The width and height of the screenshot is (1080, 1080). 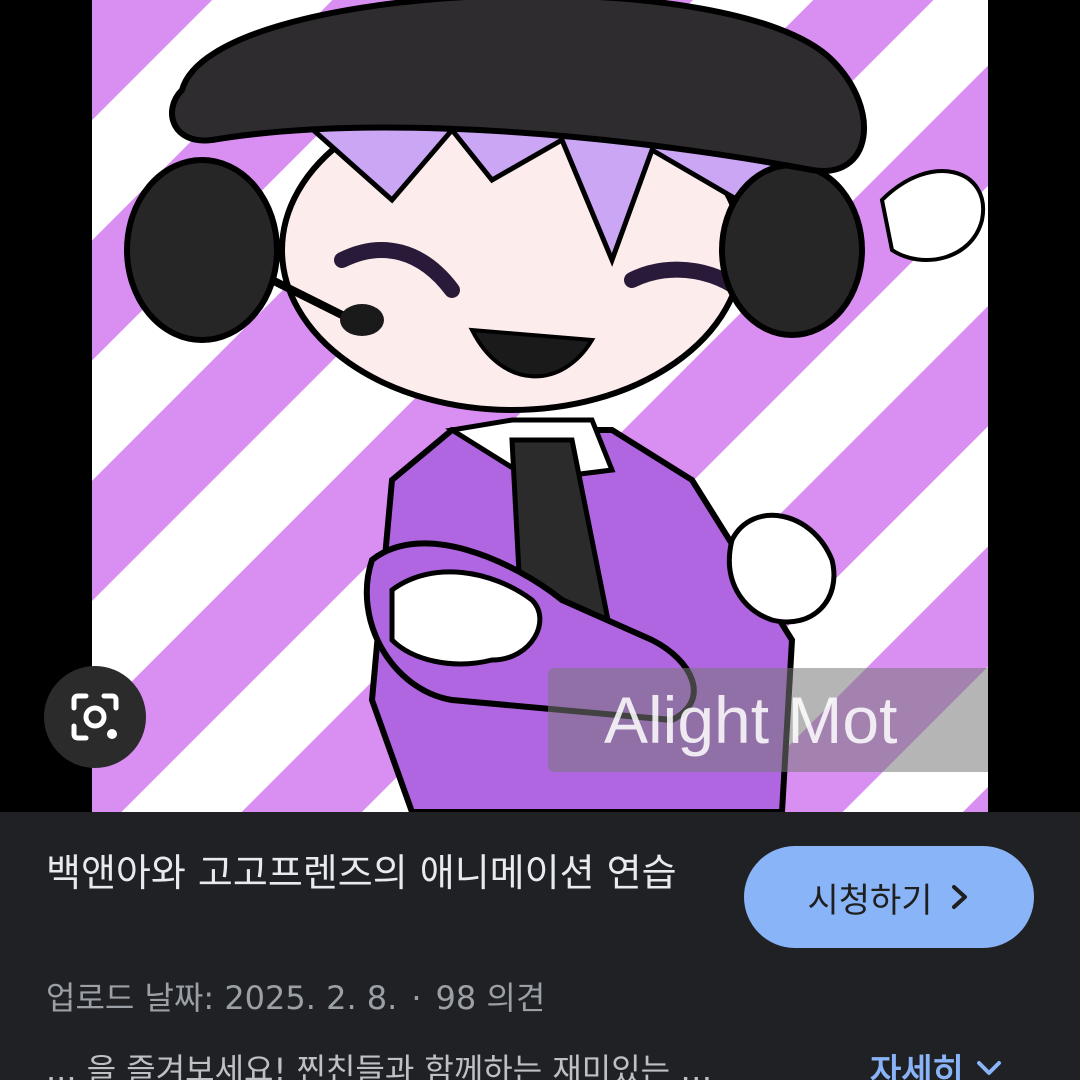 What do you see at coordinates (988, 1067) in the screenshot?
I see `chevron-down-icon` at bounding box center [988, 1067].